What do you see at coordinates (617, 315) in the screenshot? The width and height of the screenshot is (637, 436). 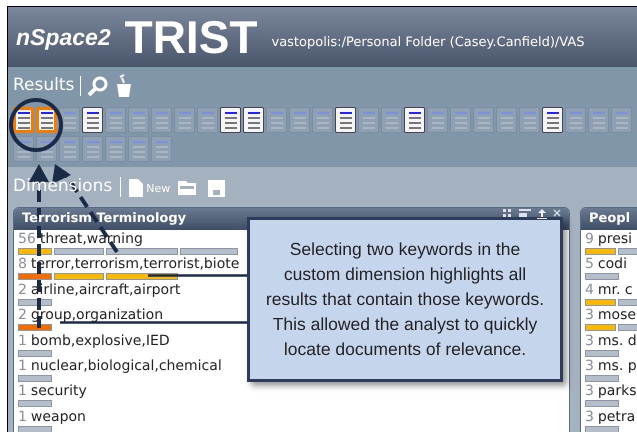 I see `term-label: mose` at bounding box center [617, 315].